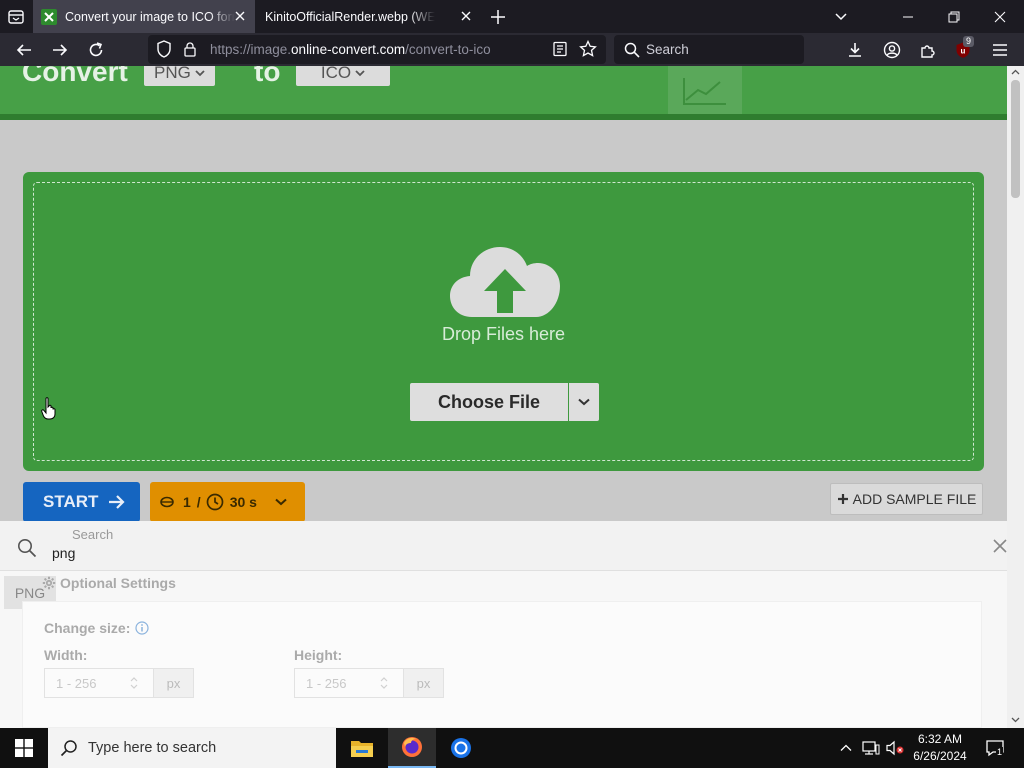 Image resolution: width=1024 pixels, height=768 pixels. Describe the element at coordinates (705, 90) in the screenshot. I see `hero-chart-illustration-icon` at that location.